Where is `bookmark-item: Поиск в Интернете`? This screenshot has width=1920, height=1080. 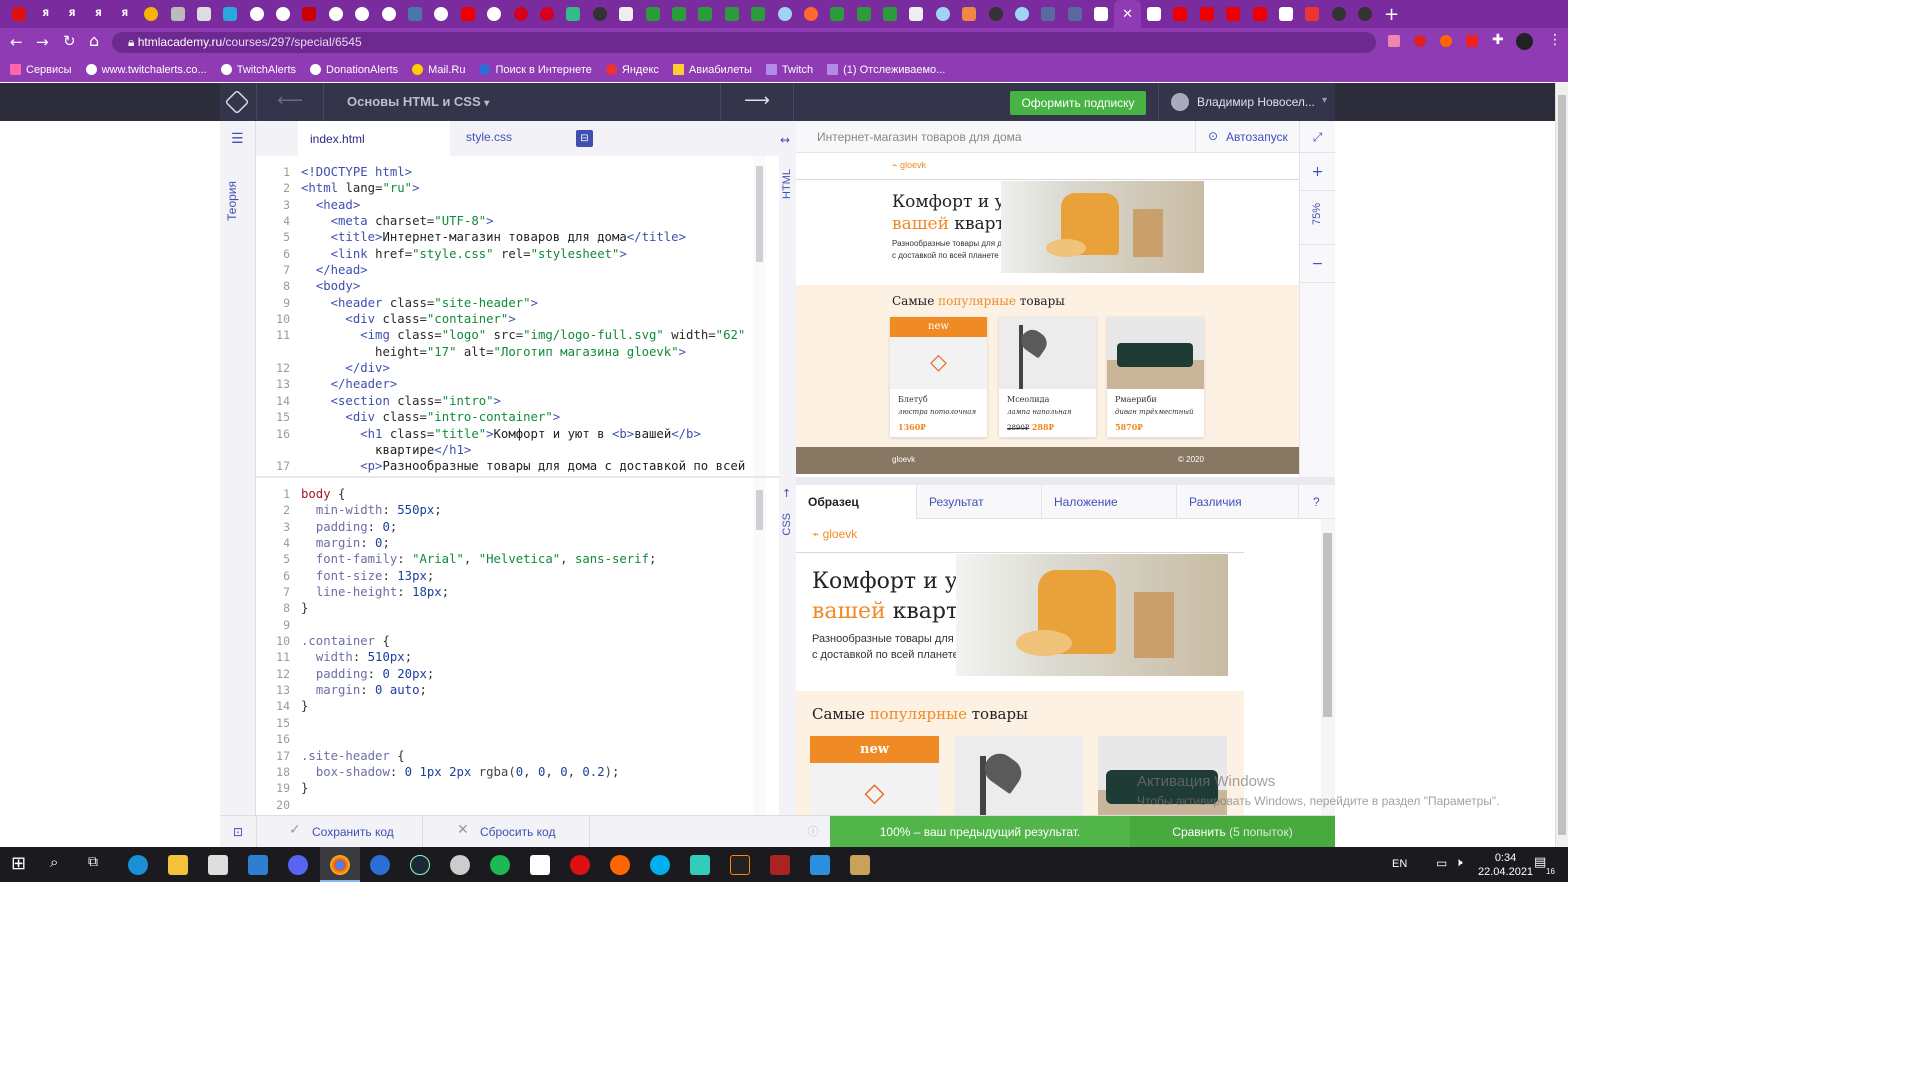 bookmark-item: Поиск в Интернете is located at coordinates (535, 70).